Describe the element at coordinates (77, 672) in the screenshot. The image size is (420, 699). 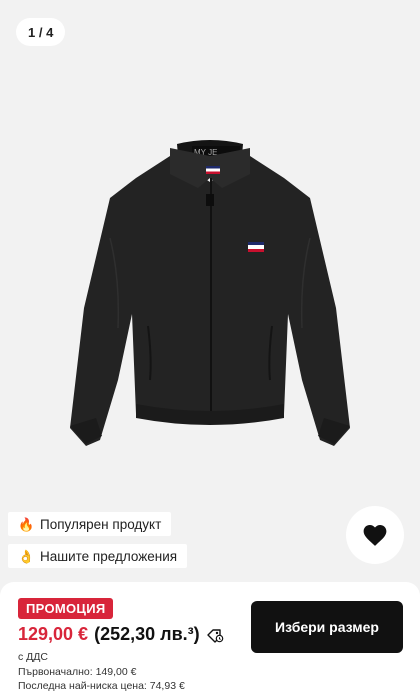
I see `original-price: Първоначално: 149,00 €` at that location.